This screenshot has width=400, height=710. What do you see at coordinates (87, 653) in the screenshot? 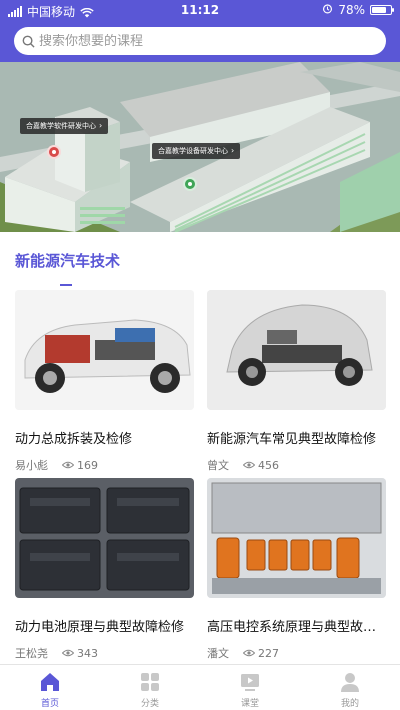
I see `course-view-count: 343` at bounding box center [87, 653].